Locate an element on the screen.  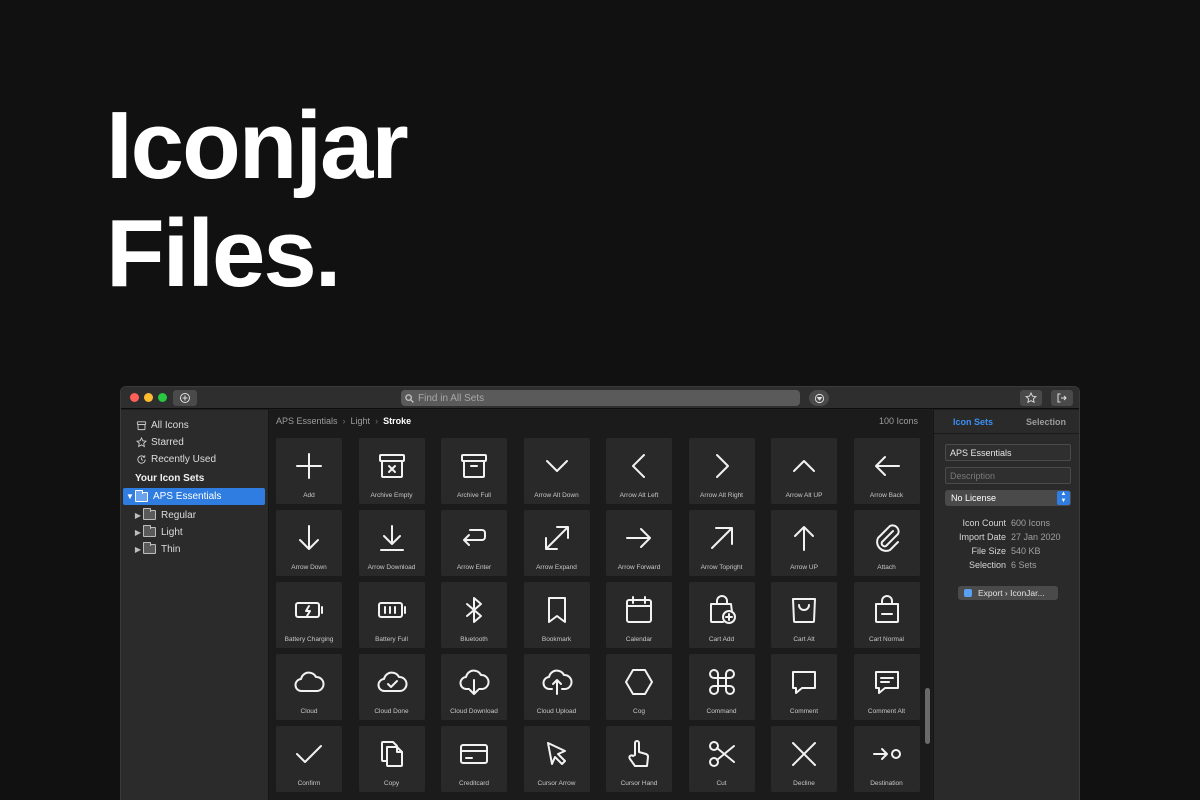
icon-tile: Arrow Enter is located at coordinates (474, 543).